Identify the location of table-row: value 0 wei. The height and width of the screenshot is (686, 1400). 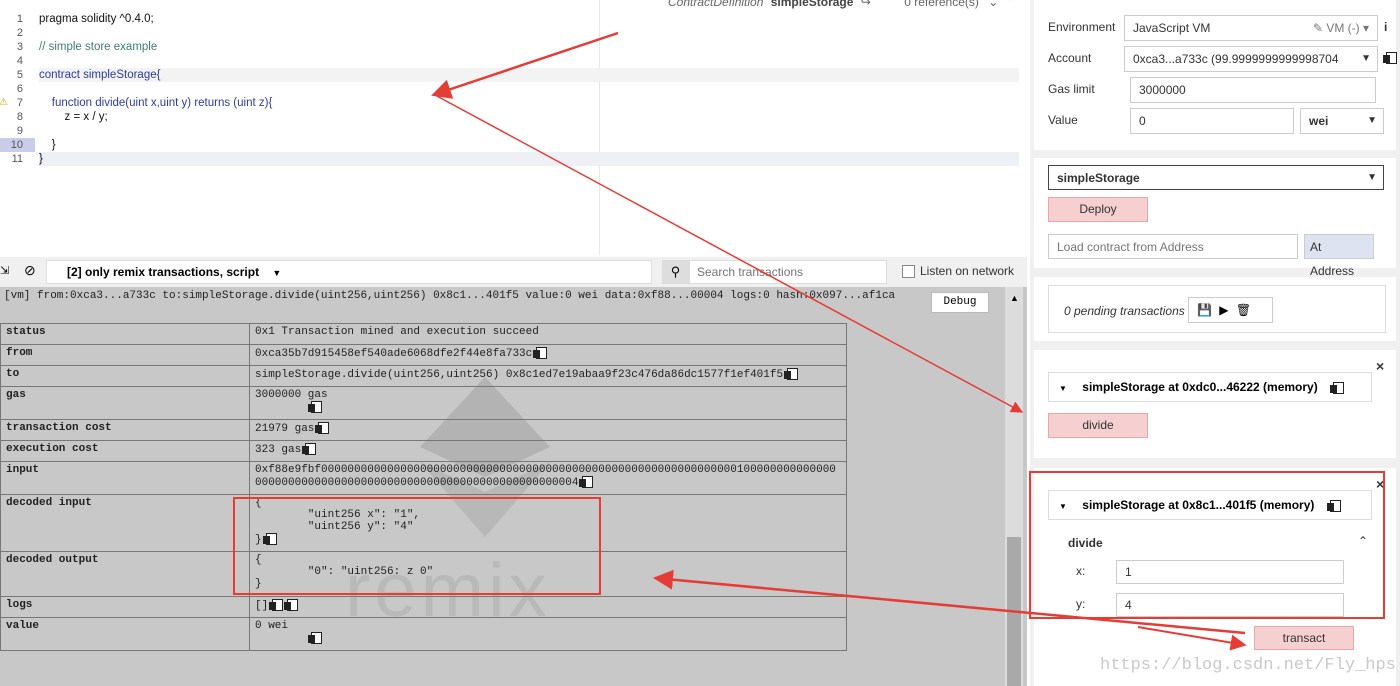
(423, 634).